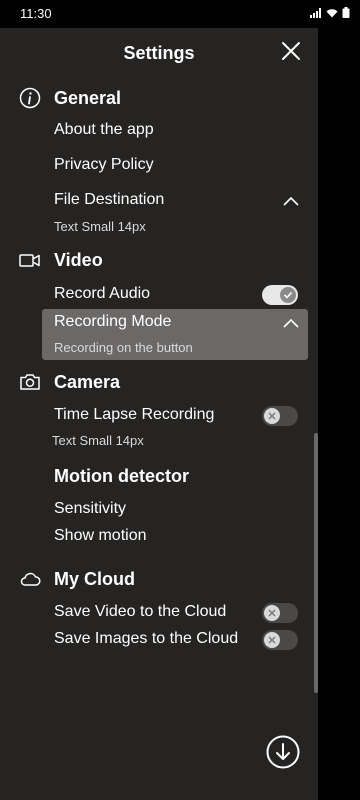  Describe the element at coordinates (121, 476) in the screenshot. I see `section-title-motion: Motion detector` at that location.